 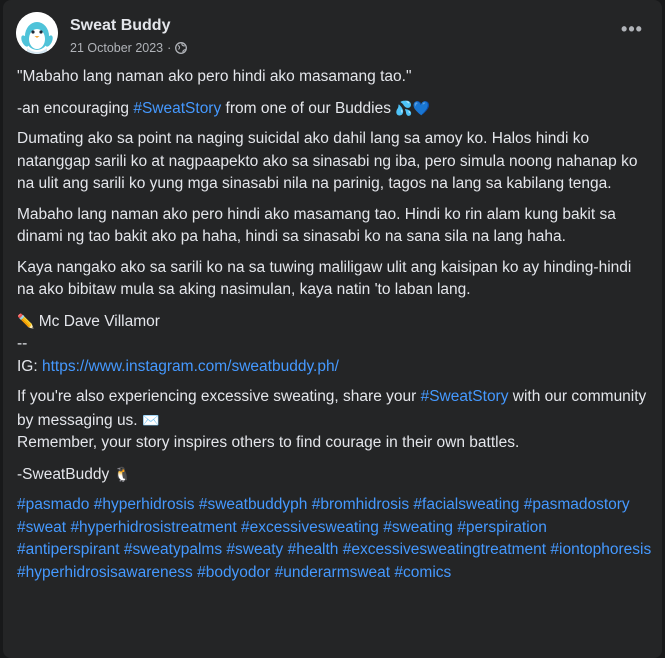 I want to click on post-date: 21 October 2023, so click(x=116, y=48).